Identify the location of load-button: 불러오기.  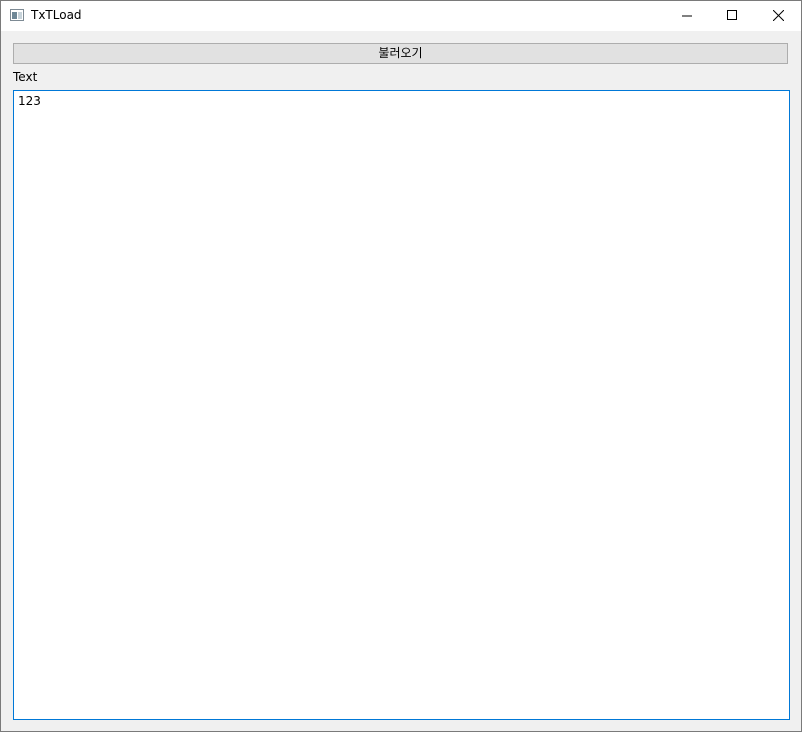
(400, 53).